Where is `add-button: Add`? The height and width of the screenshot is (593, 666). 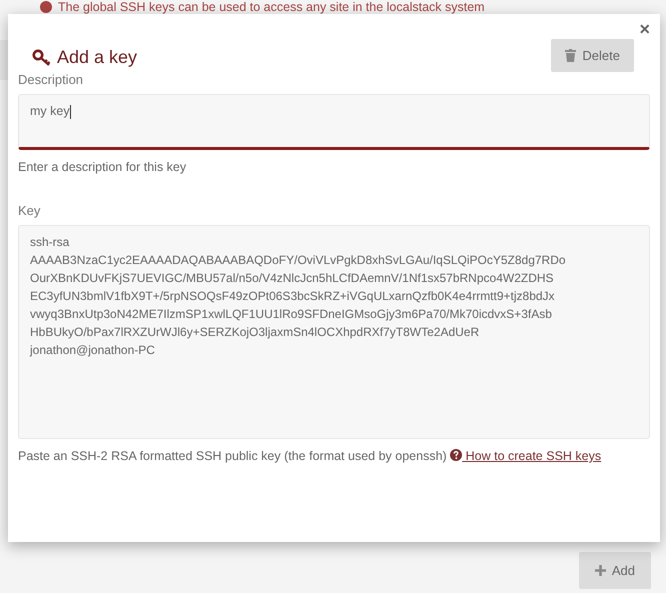 add-button: Add is located at coordinates (614, 570).